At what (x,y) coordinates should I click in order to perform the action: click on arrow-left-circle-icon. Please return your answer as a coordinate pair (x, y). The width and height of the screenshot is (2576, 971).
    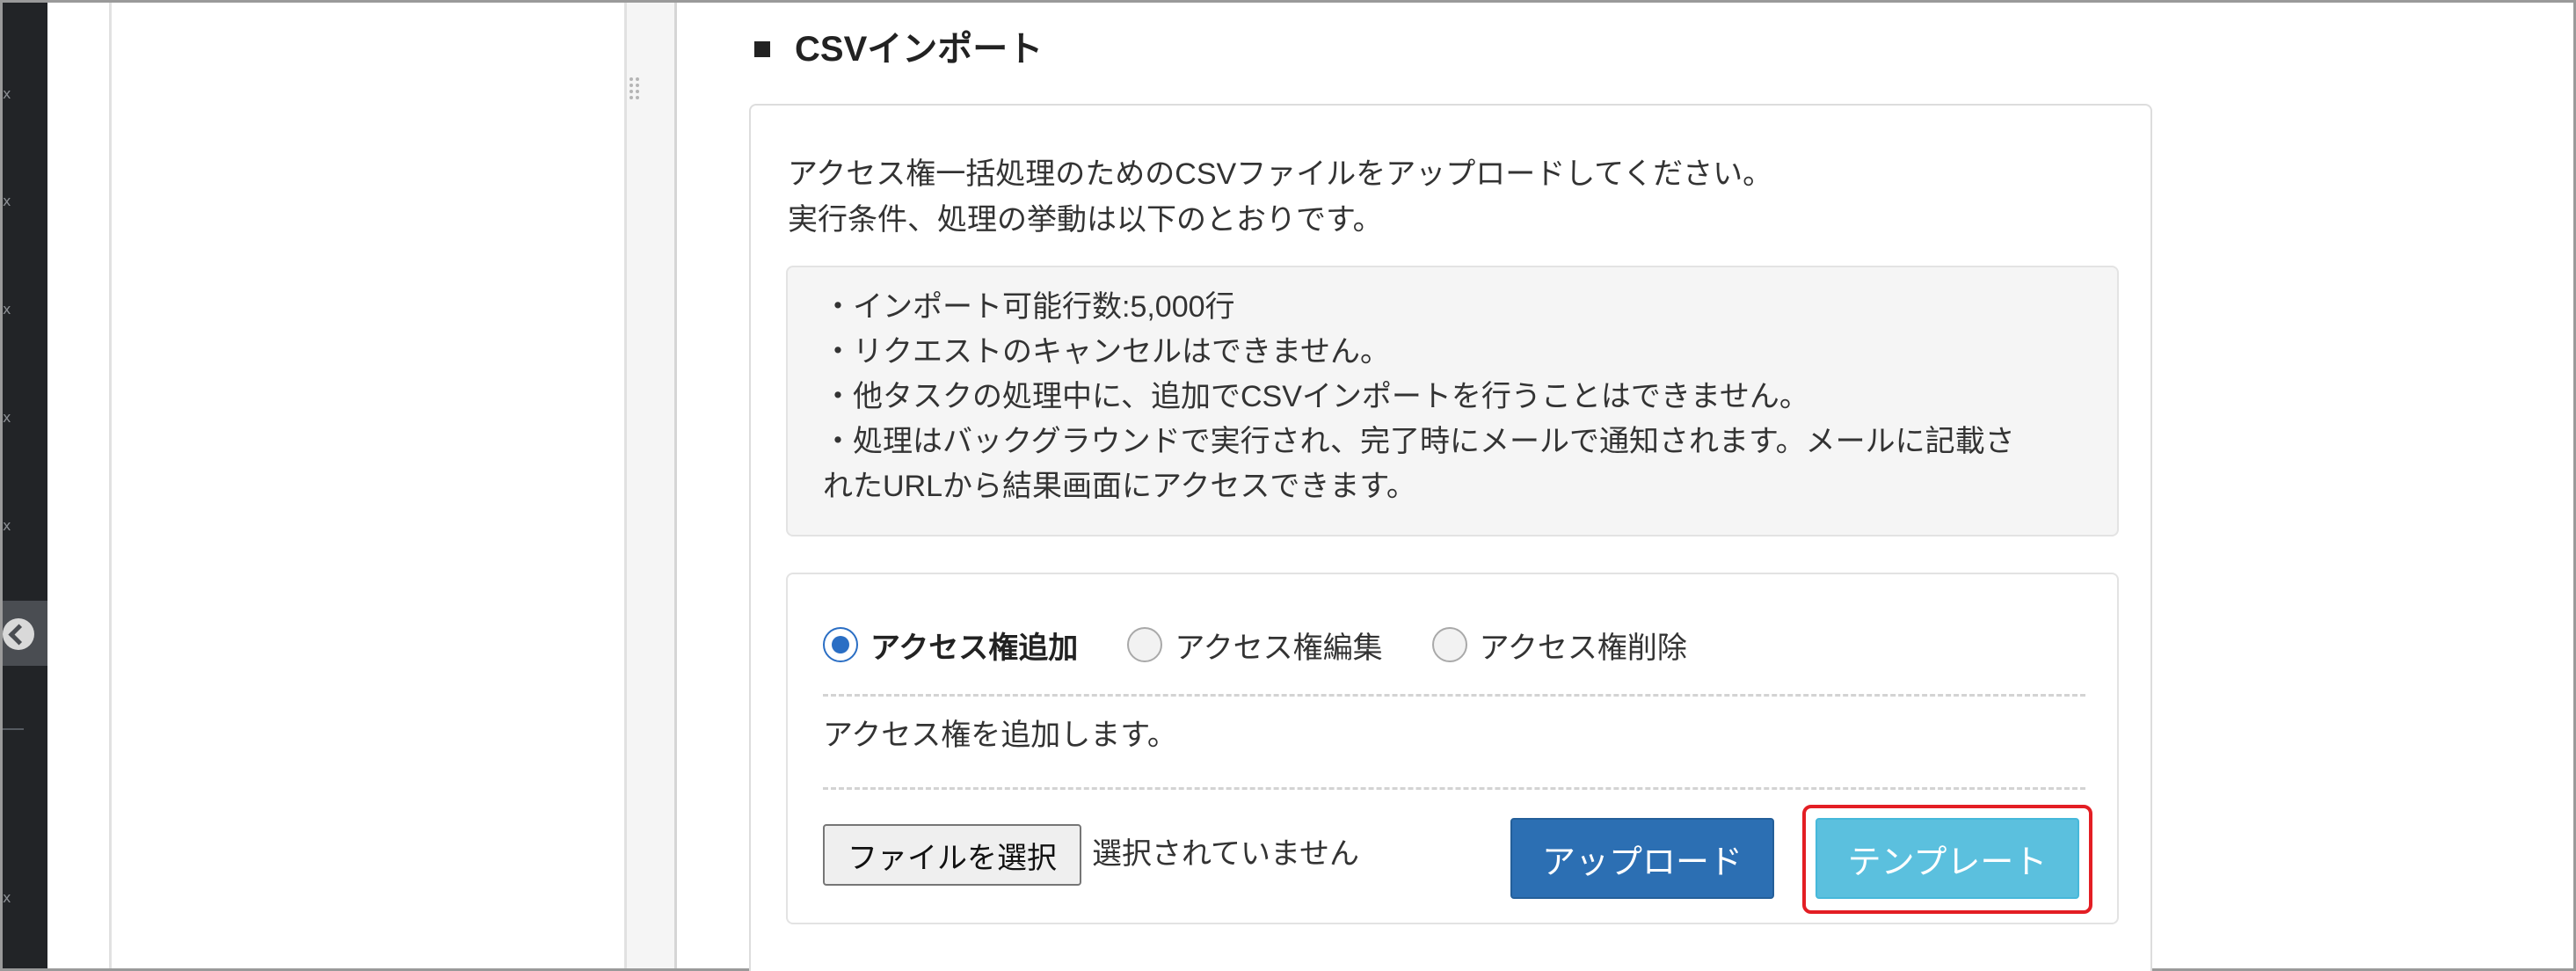
    Looking at the image, I should click on (18, 634).